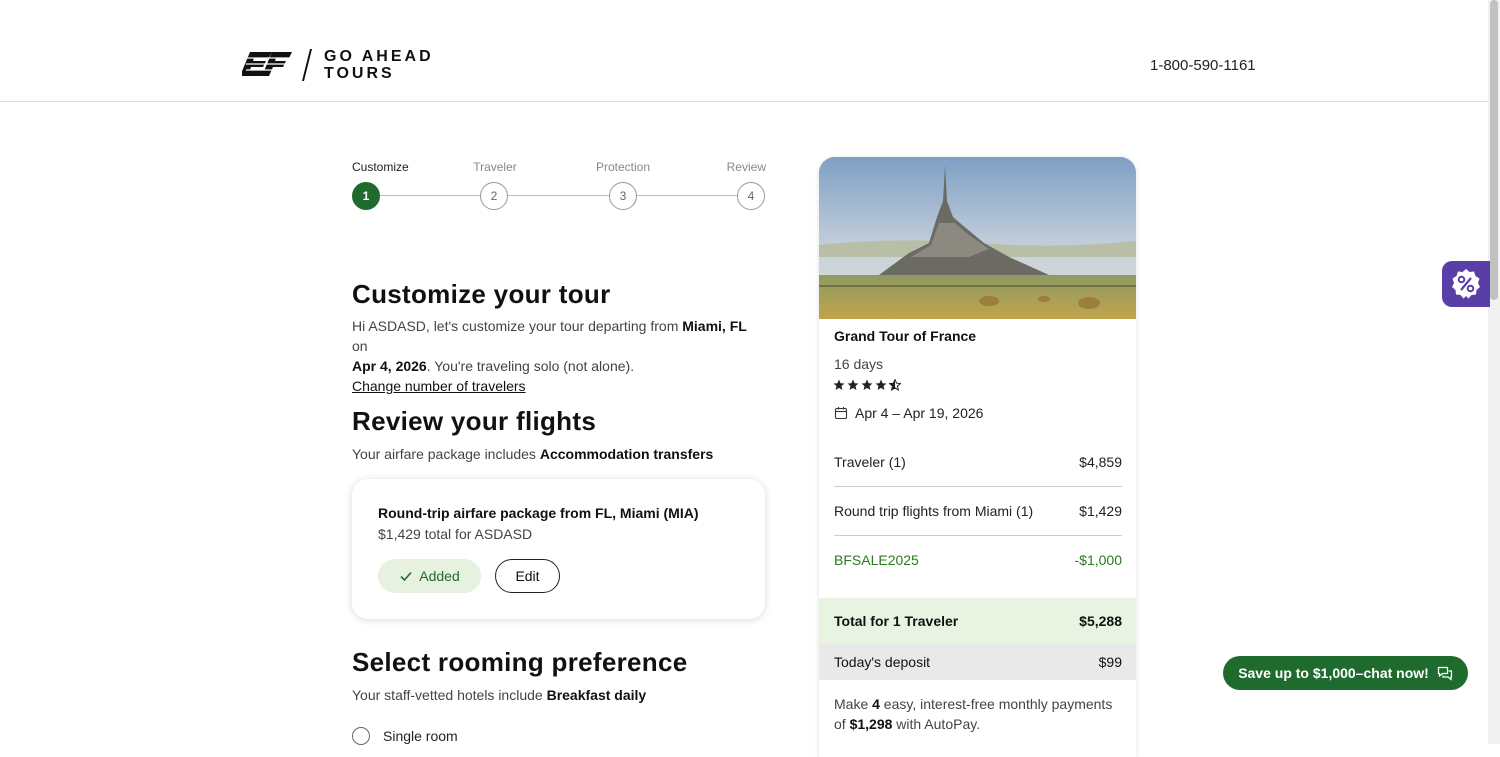 The image size is (1500, 757). Describe the element at coordinates (307, 65) in the screenshot. I see `logo-divider` at that location.